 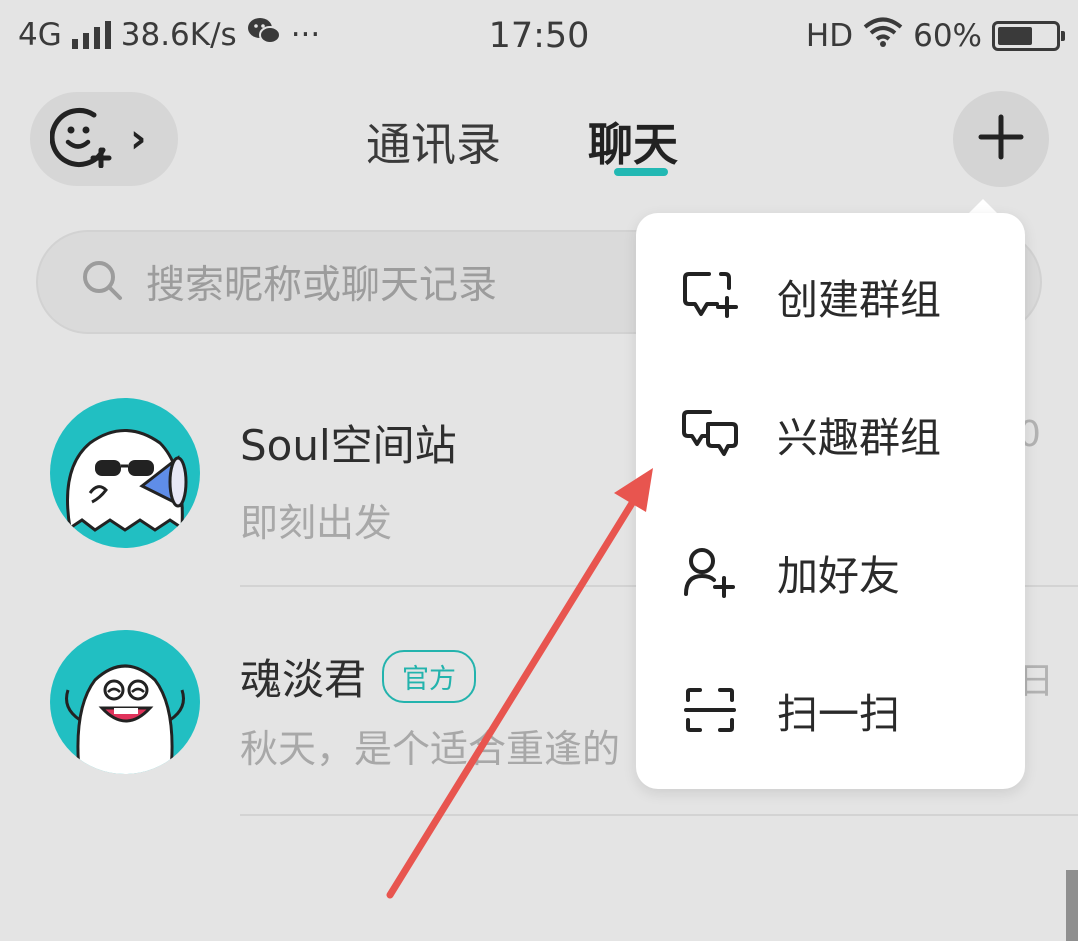 I want to click on menu-pointer, so click(x=983, y=206).